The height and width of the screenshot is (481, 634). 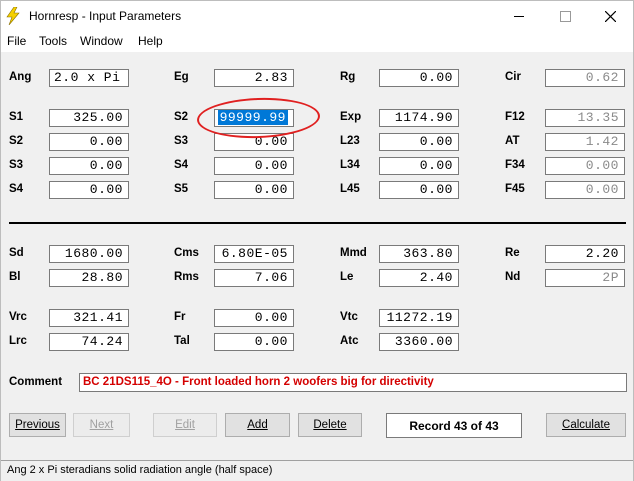 I want to click on label-s4-left: S4, so click(x=16, y=189).